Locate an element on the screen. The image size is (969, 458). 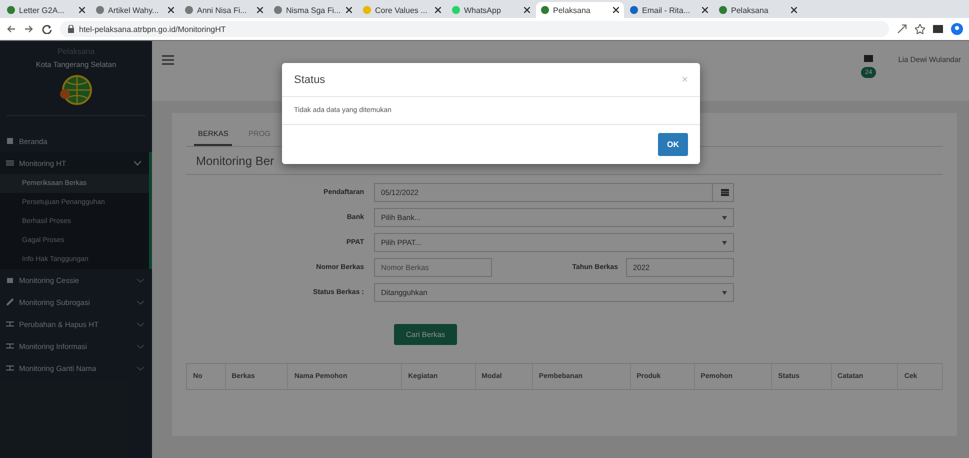
square-icon is located at coordinates (10, 141).